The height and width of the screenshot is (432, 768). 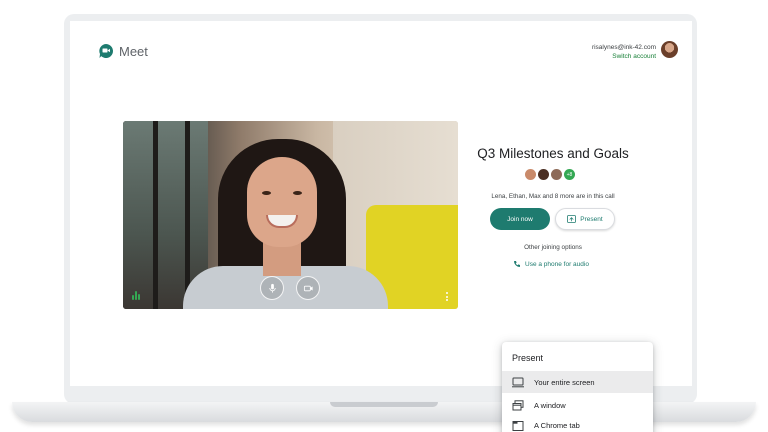 What do you see at coordinates (136, 295) in the screenshot?
I see `audio-level-indicator` at bounding box center [136, 295].